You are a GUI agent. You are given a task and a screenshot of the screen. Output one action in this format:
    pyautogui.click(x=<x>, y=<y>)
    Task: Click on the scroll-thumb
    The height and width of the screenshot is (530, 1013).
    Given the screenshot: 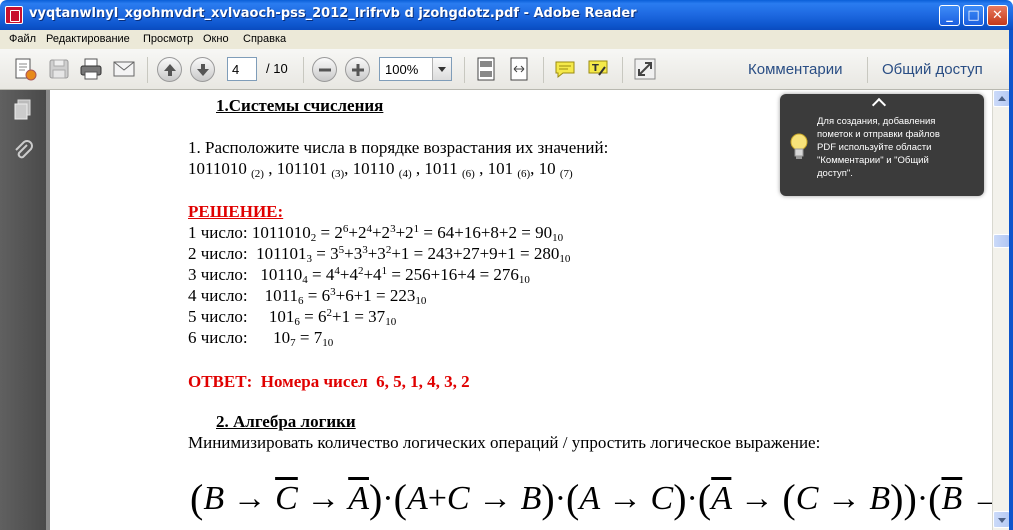 What is the action you would take?
    pyautogui.click(x=1001, y=241)
    